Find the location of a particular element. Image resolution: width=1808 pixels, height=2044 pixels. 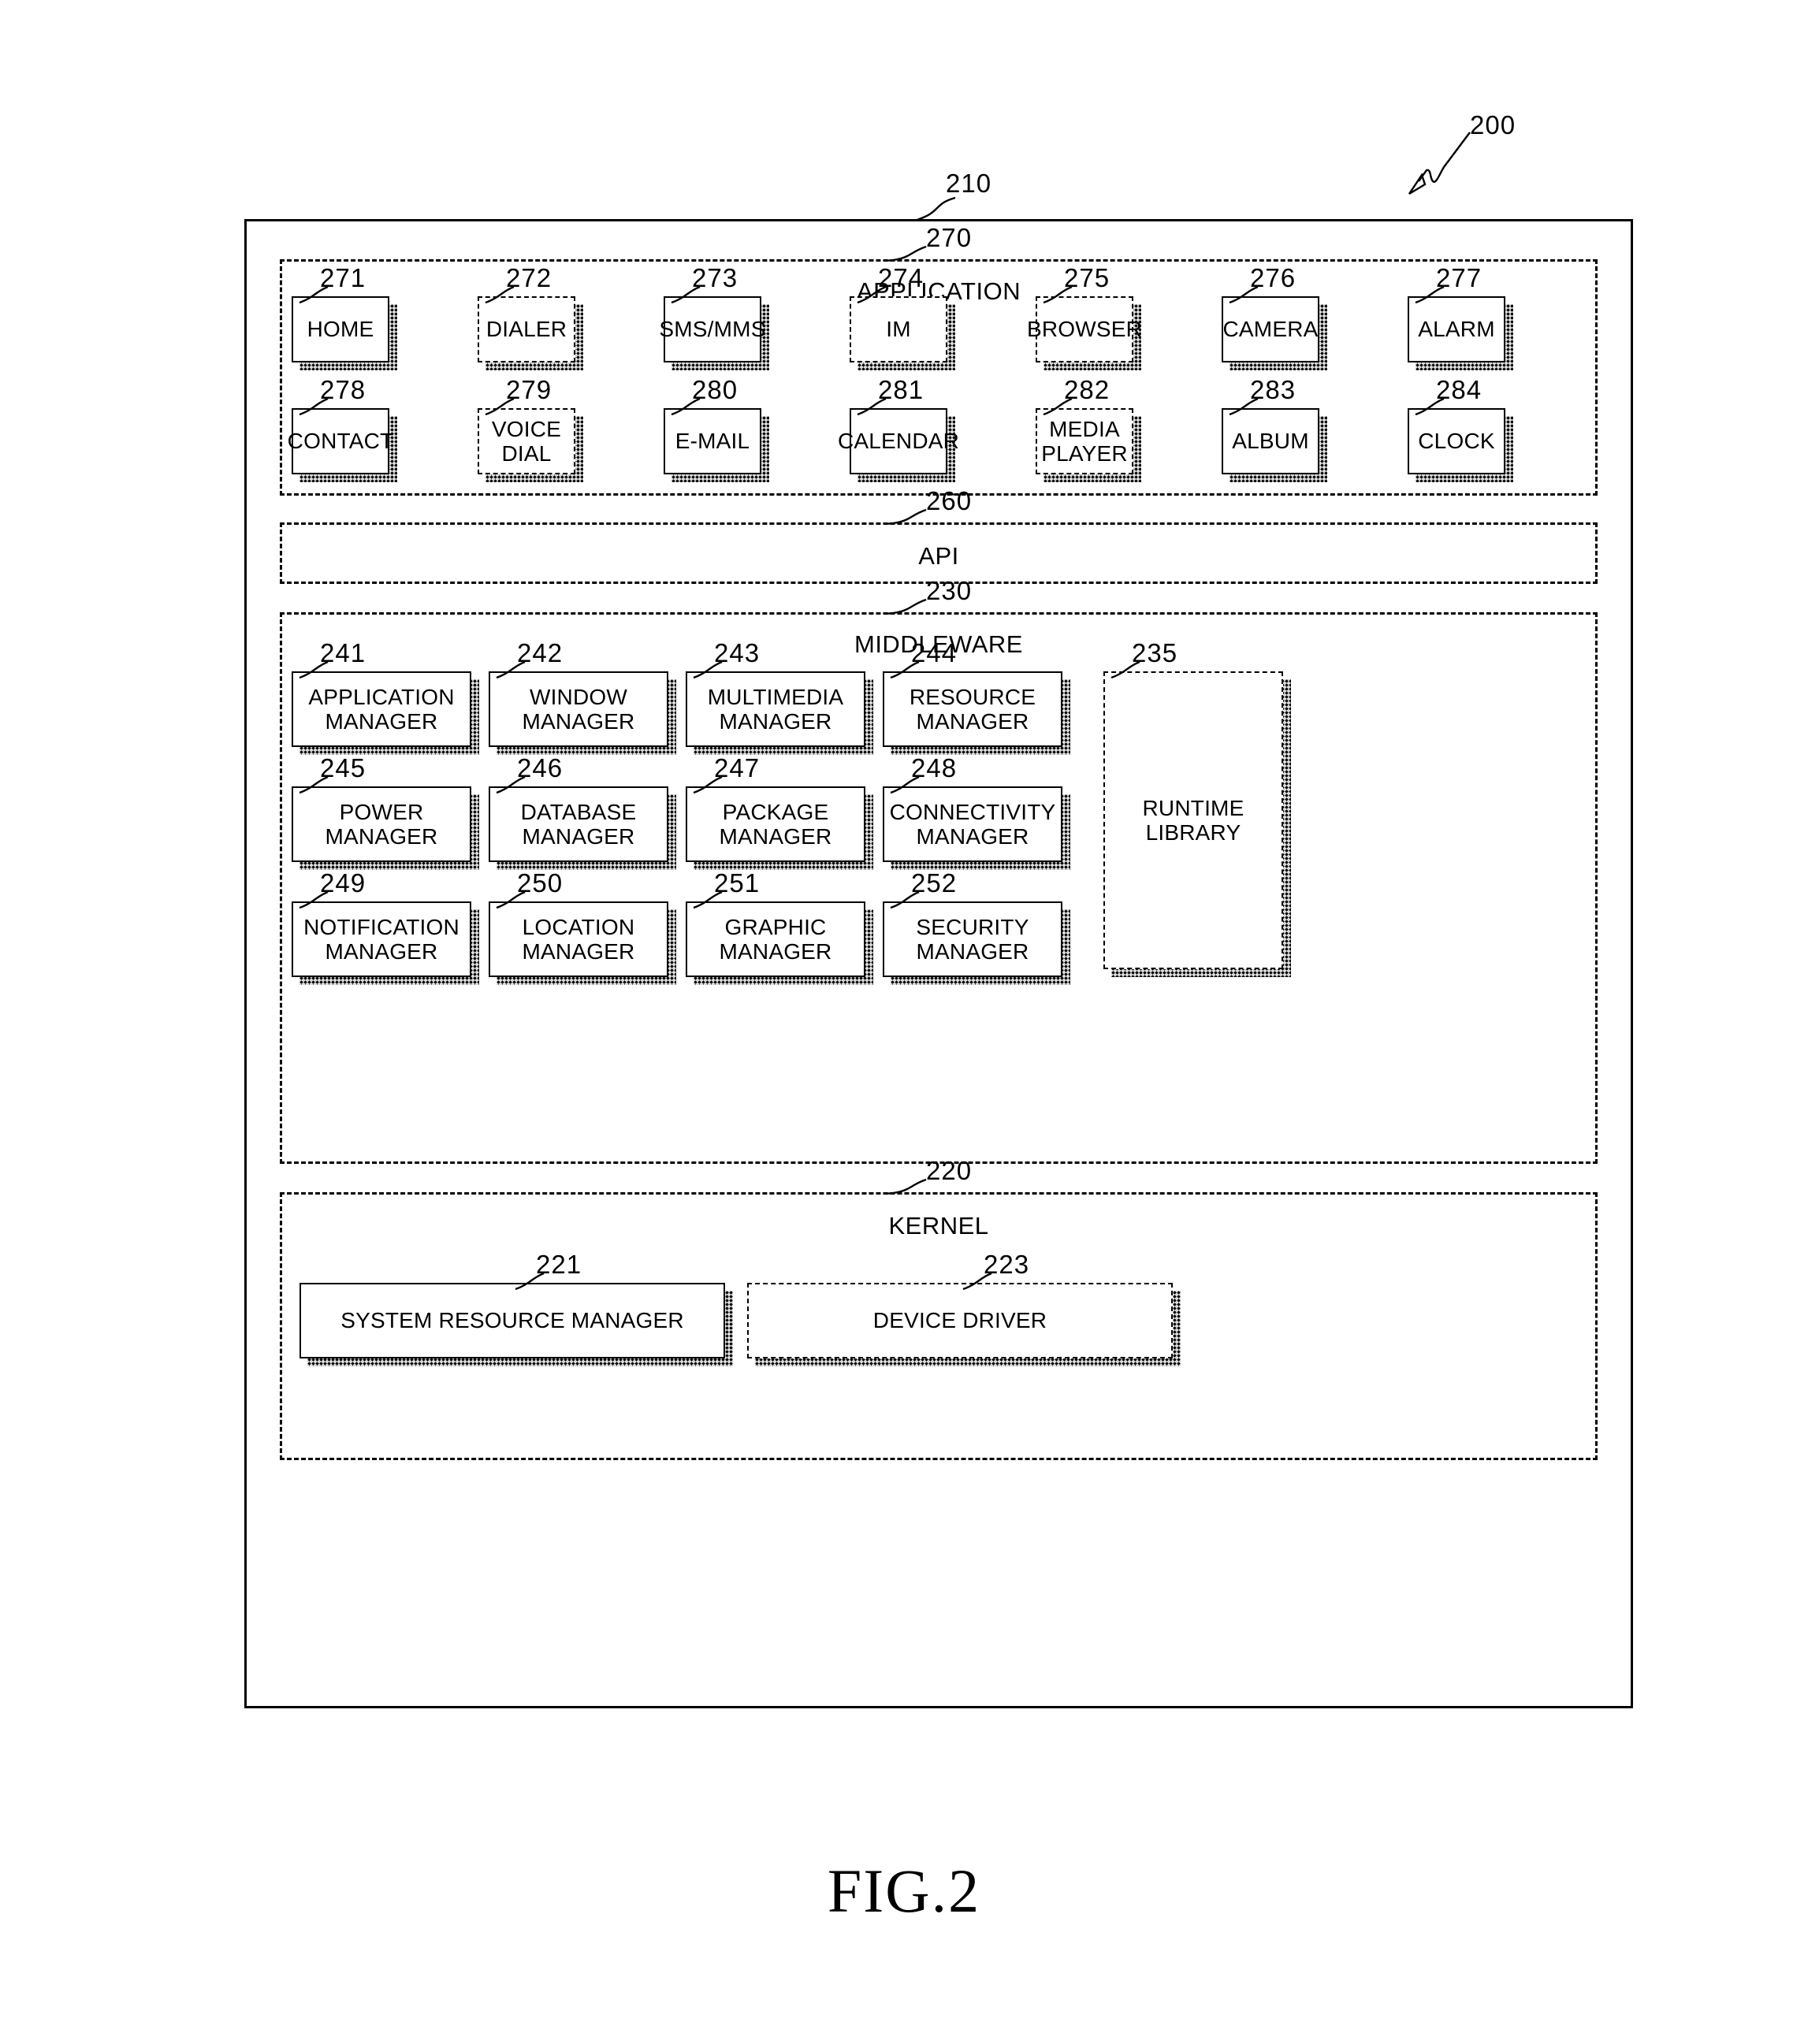

middleware-module-connectivity-manager: CONNECTIVITY MANAGER is located at coordinates (973, 824).